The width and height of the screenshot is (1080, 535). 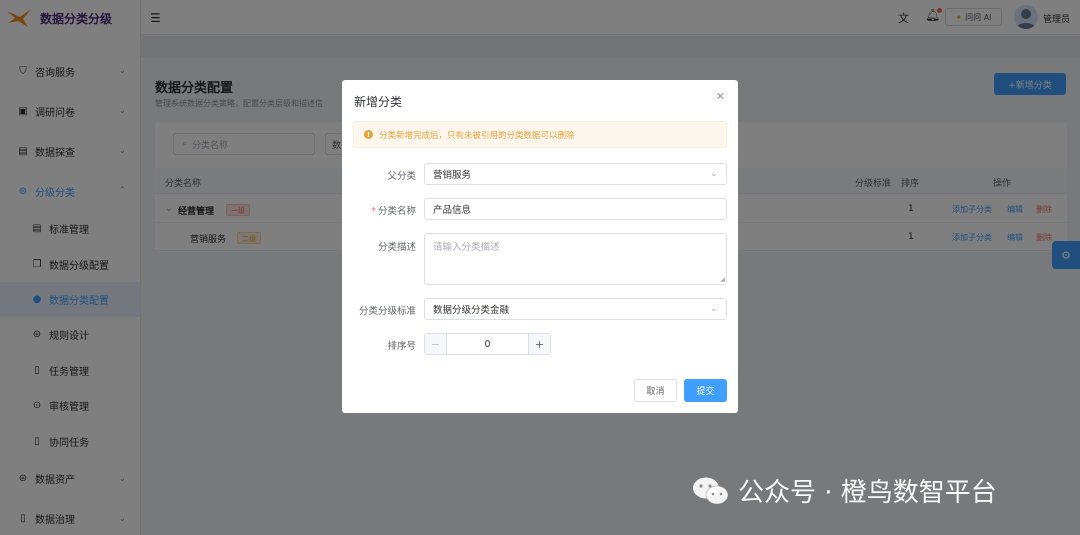 What do you see at coordinates (575, 309) in the screenshot?
I see `standard-select: 数据分级分类金融 ⌄` at bounding box center [575, 309].